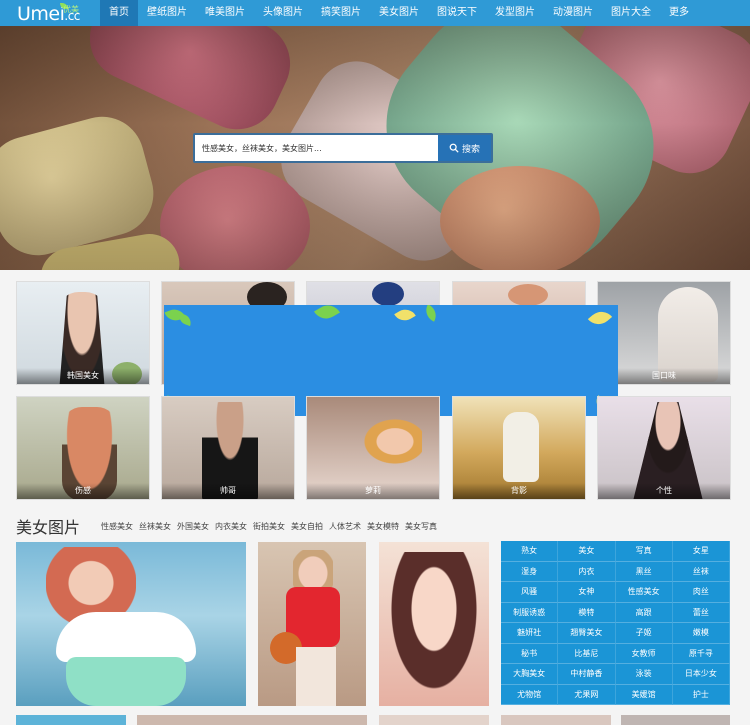 The image size is (750, 725). What do you see at coordinates (701, 653) in the screenshot?
I see `tag-item: 原千寻` at bounding box center [701, 653].